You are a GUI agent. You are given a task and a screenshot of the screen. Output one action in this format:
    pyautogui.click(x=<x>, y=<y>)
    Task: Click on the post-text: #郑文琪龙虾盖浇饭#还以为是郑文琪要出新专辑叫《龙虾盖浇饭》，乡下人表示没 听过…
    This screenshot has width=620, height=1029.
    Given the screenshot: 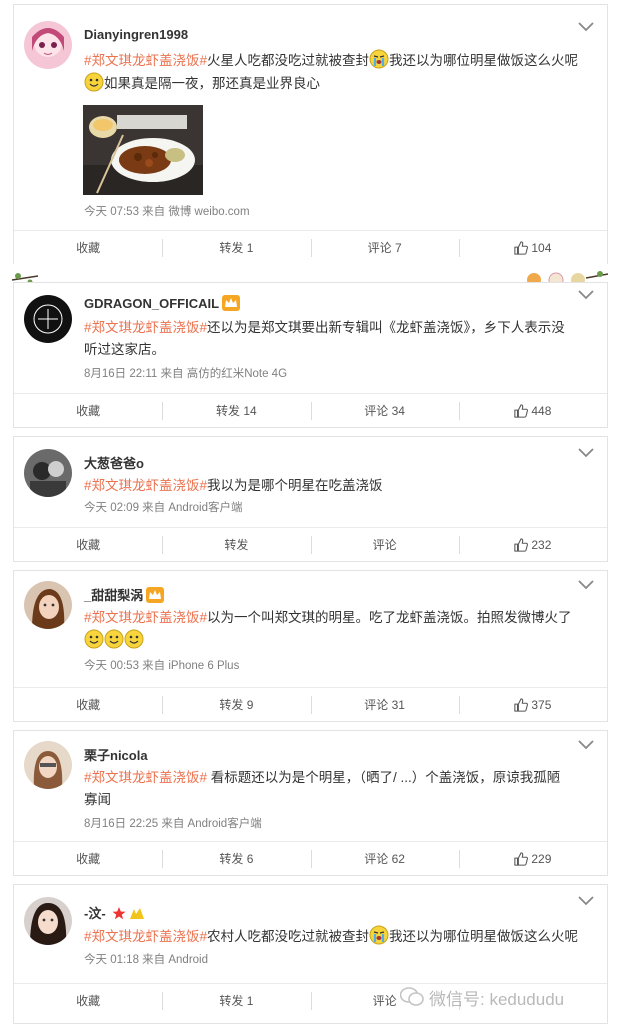 What is the action you would take?
    pyautogui.click(x=338, y=339)
    